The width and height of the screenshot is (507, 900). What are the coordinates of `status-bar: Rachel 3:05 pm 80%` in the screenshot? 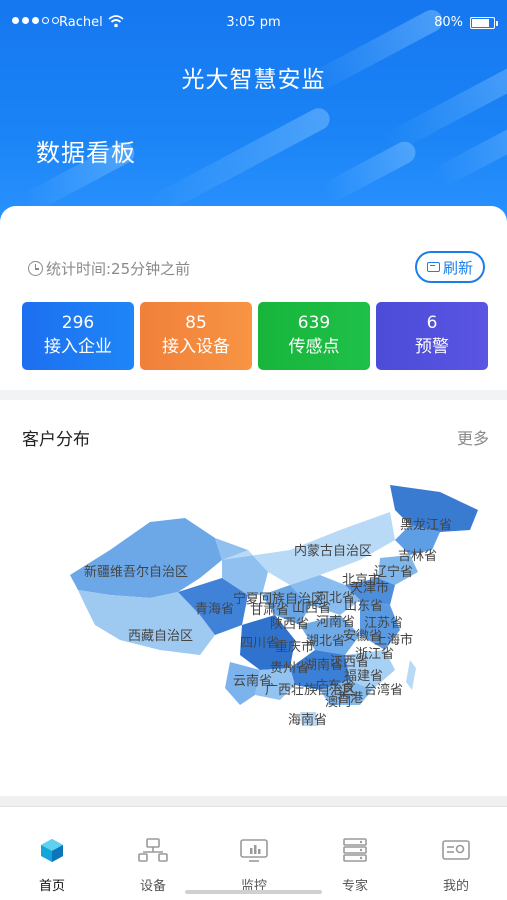 It's located at (253, 23).